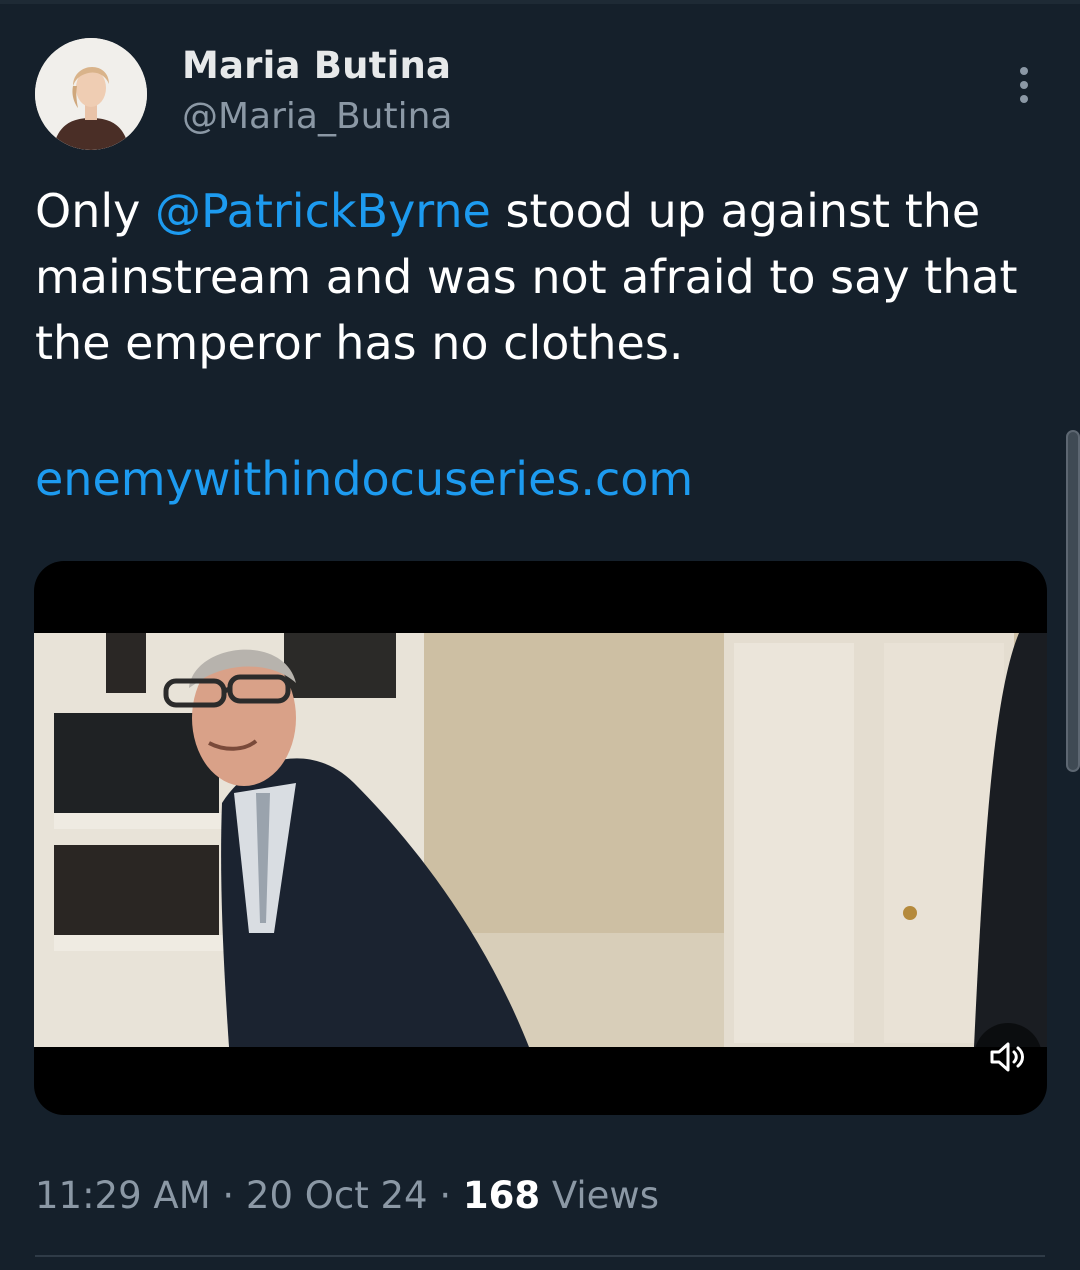 The width and height of the screenshot is (1080, 1270). Describe the element at coordinates (1073, 601) in the screenshot. I see `scrollbar` at that location.